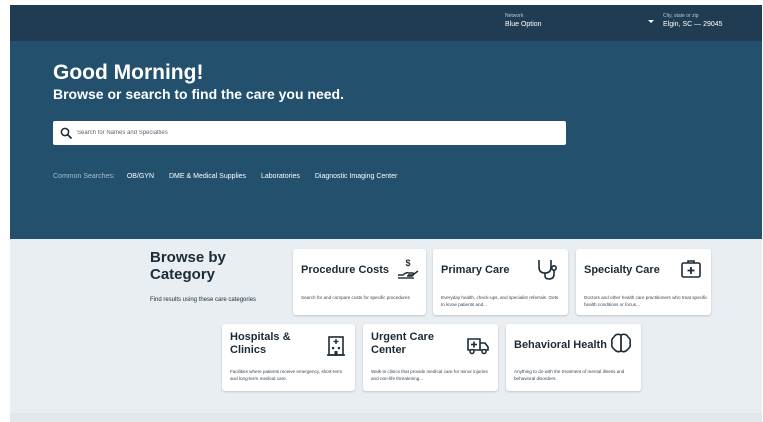 The width and height of the screenshot is (763, 422). I want to click on card-title: Specialty Care, so click(622, 270).